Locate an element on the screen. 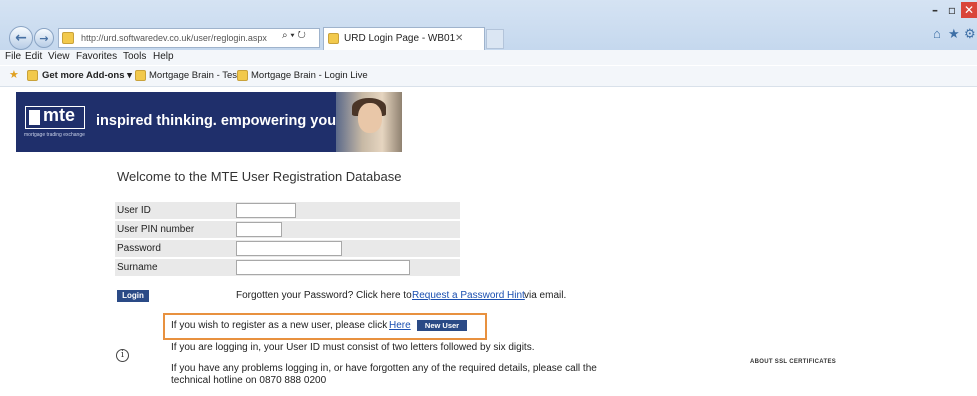 This screenshot has height=396, width=977. menu-tools: Tools is located at coordinates (134, 56).